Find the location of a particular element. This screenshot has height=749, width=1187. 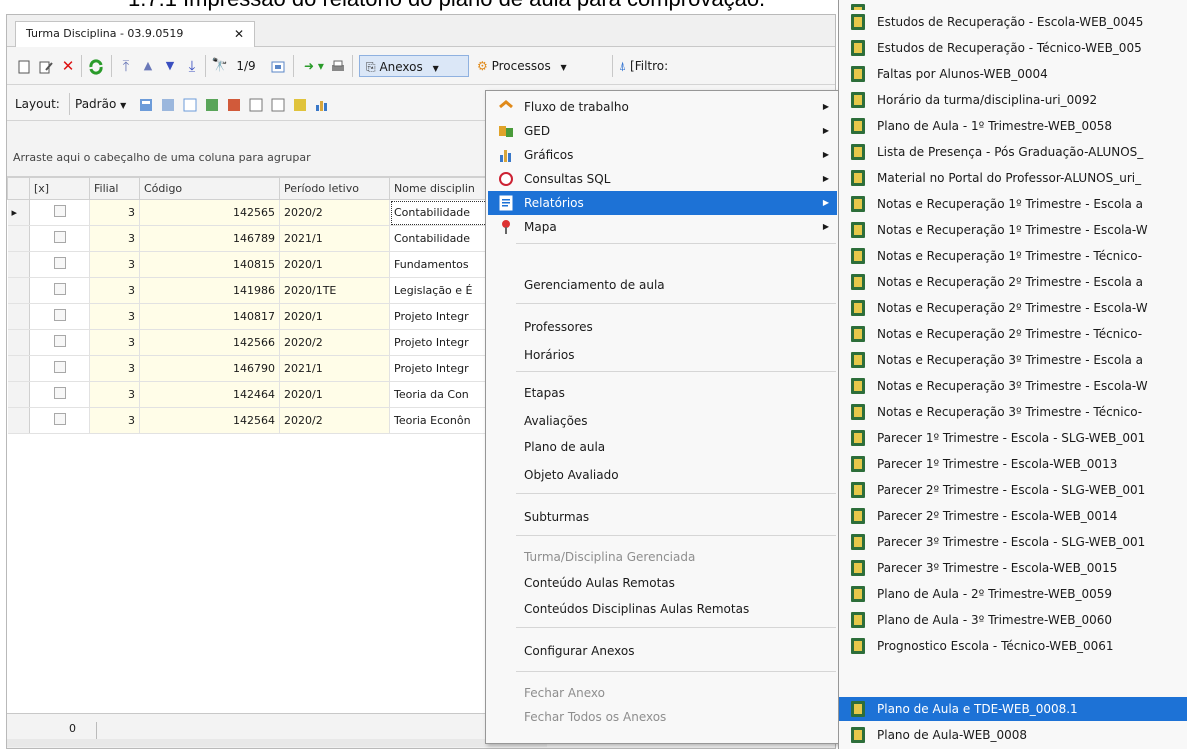

column-header-codigo: Código is located at coordinates (209, 188).